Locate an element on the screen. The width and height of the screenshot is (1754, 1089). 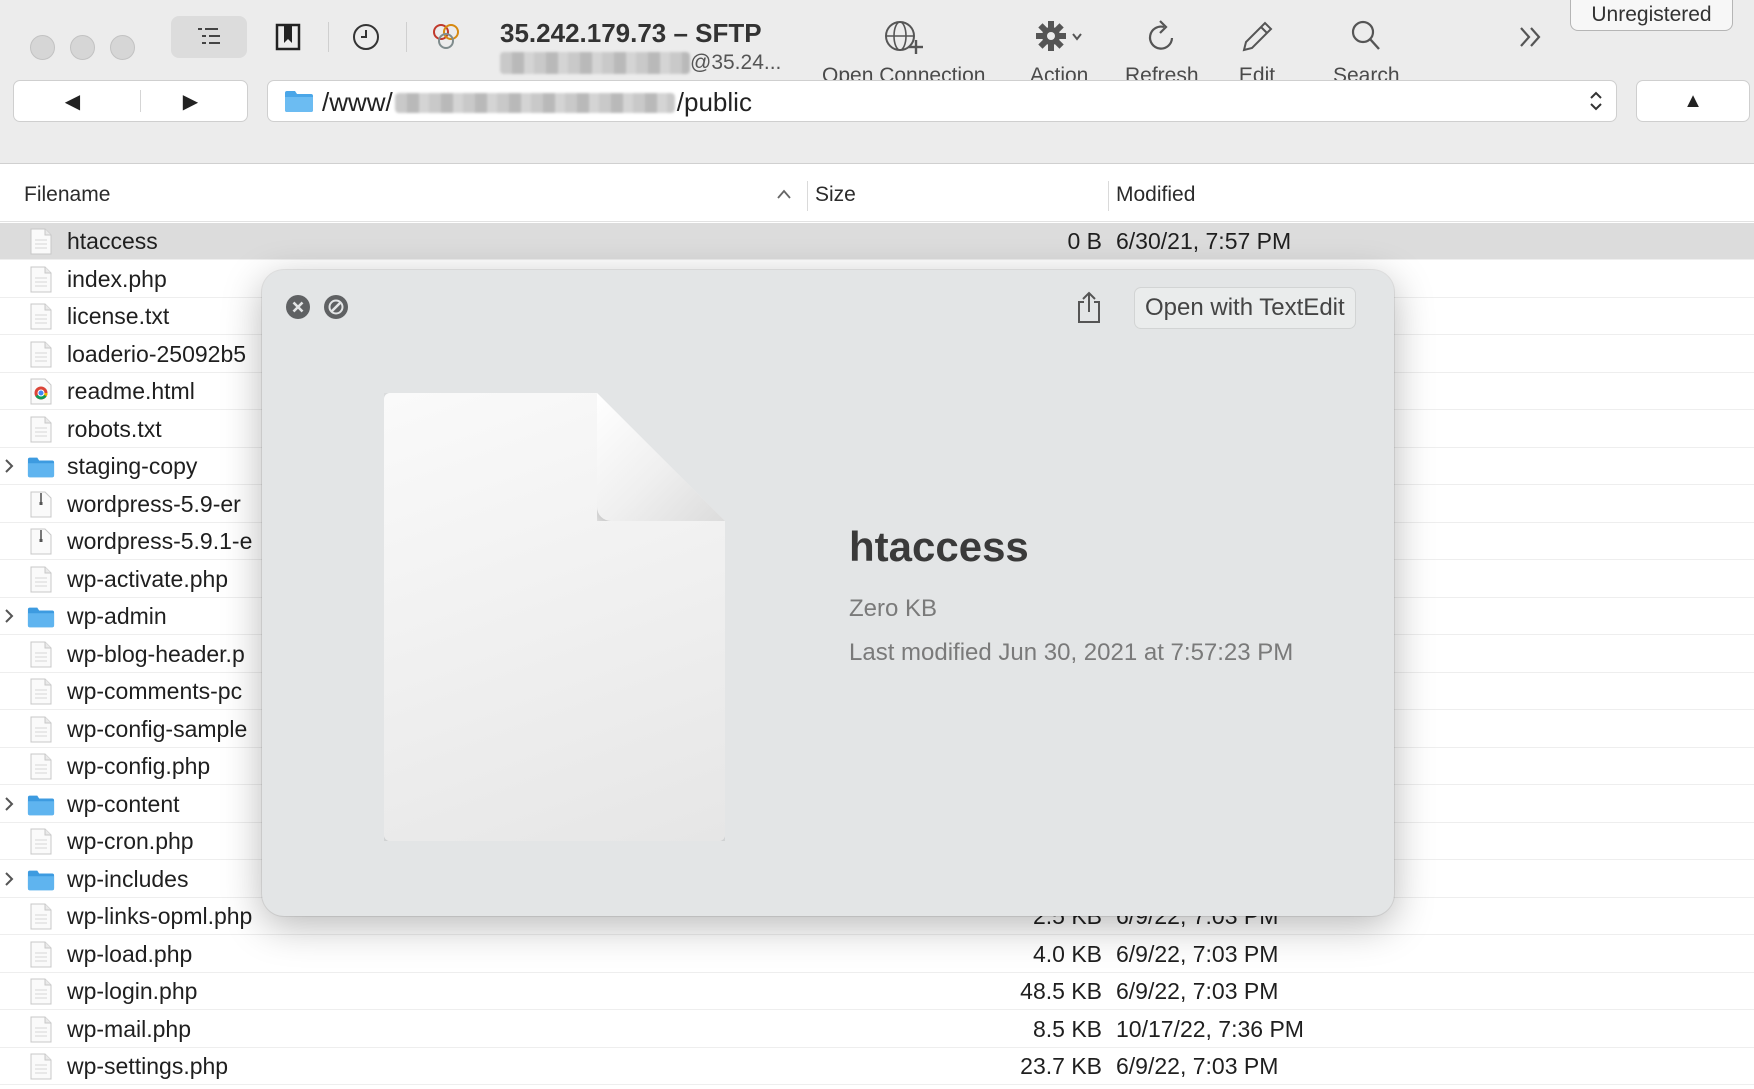
history-button is located at coordinates (366, 37).